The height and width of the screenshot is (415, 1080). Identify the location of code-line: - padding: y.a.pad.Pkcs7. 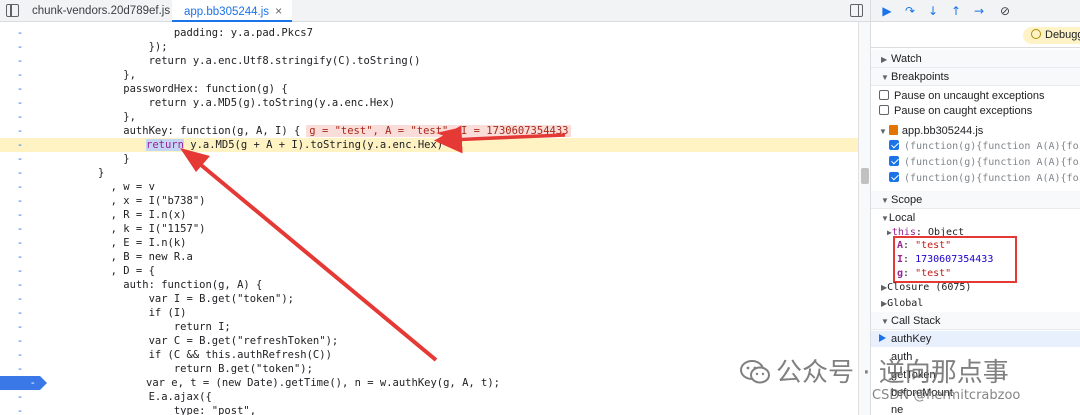
(429, 33).